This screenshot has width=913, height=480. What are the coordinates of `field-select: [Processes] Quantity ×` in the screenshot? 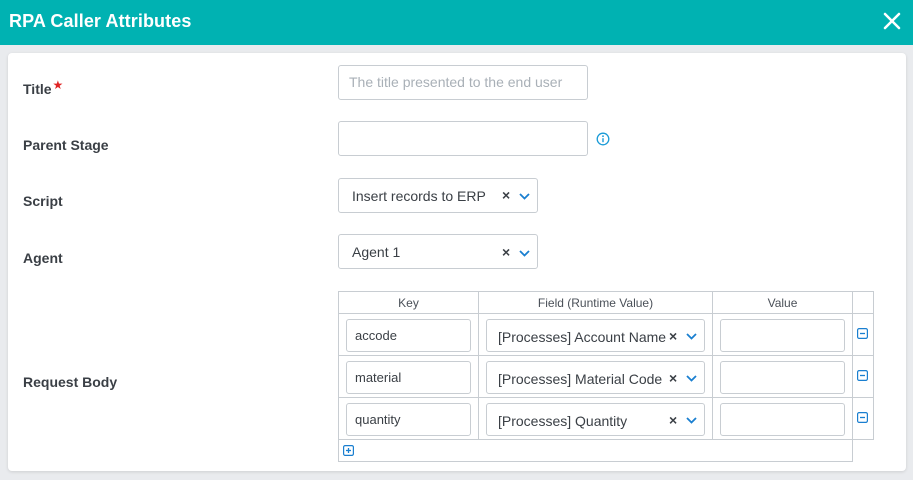 It's located at (595, 419).